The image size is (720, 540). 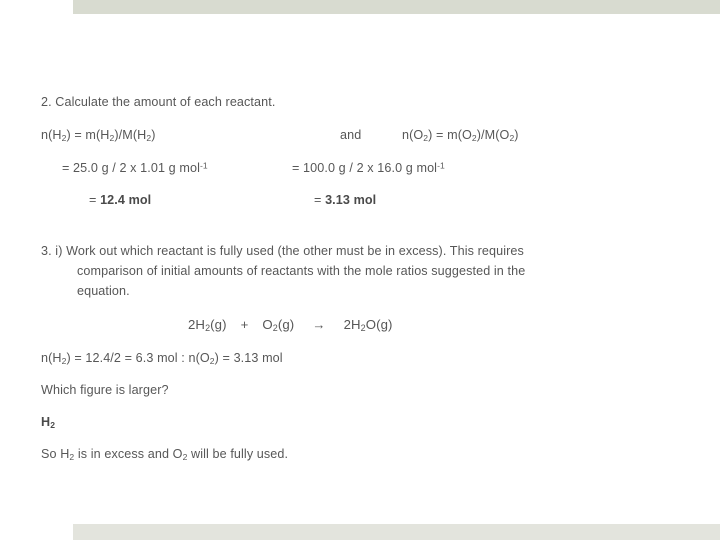 What do you see at coordinates (320, 200) in the screenshot?
I see `oxygen-result-equals: =` at bounding box center [320, 200].